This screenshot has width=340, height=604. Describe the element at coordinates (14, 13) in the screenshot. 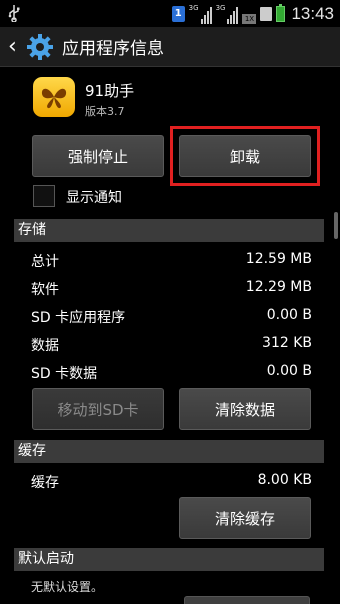

I see `usb-icon` at that location.